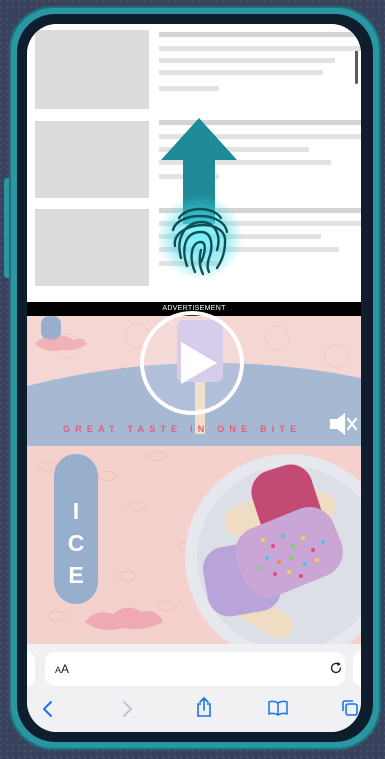  Describe the element at coordinates (76, 511) in the screenshot. I see `ice-letter: I` at that location.